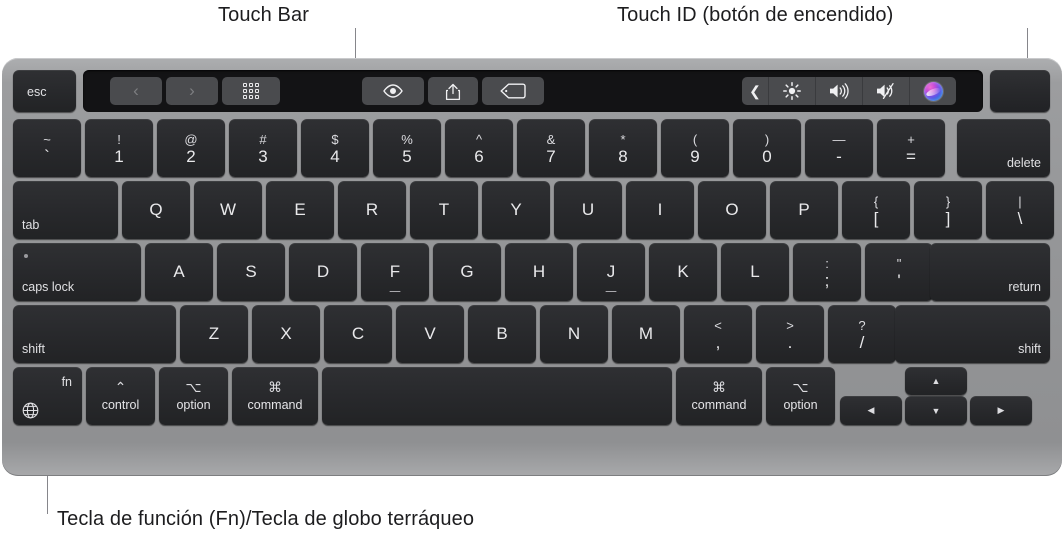 Image resolution: width=1064 pixels, height=545 pixels. Describe the element at coordinates (136, 91) in the screenshot. I see `back-button: ‹` at that location.